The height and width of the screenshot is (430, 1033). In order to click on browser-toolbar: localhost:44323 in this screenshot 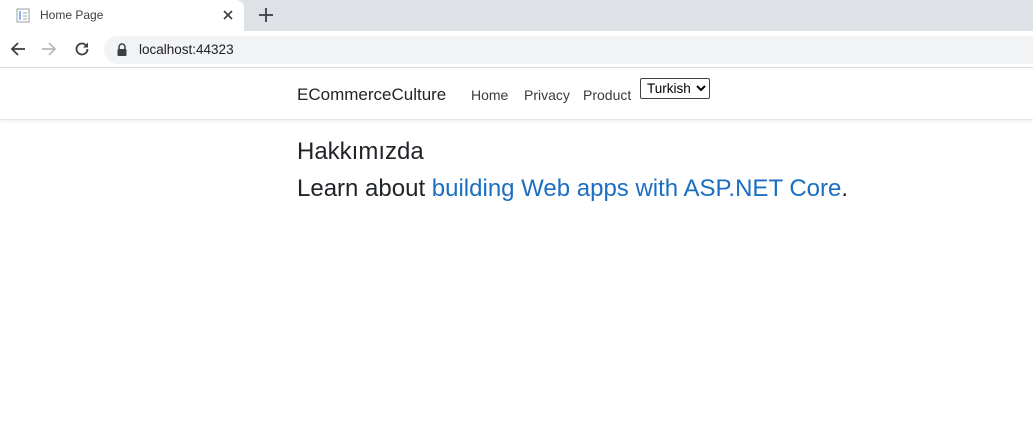, I will do `click(516, 49)`.